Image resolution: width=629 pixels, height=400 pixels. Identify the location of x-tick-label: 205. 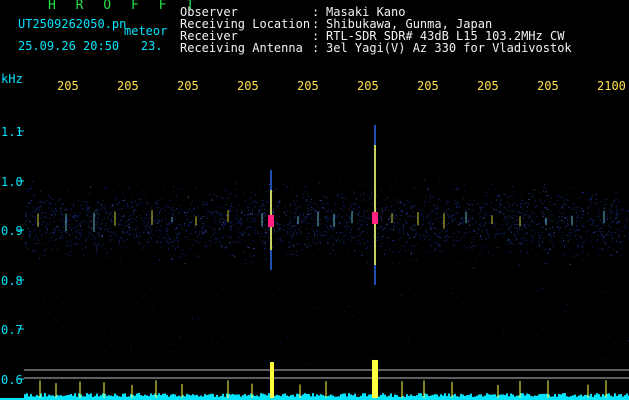
(128, 86).